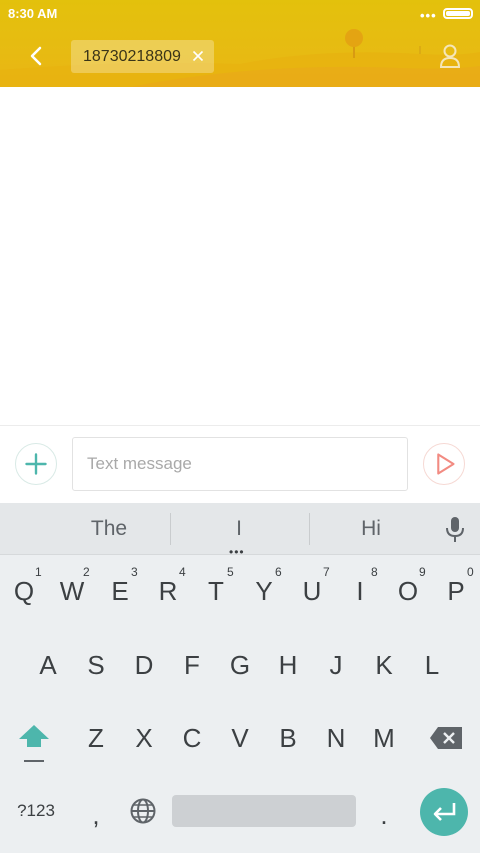  What do you see at coordinates (36, 464) in the screenshot?
I see `add-attachment-icon` at bounding box center [36, 464].